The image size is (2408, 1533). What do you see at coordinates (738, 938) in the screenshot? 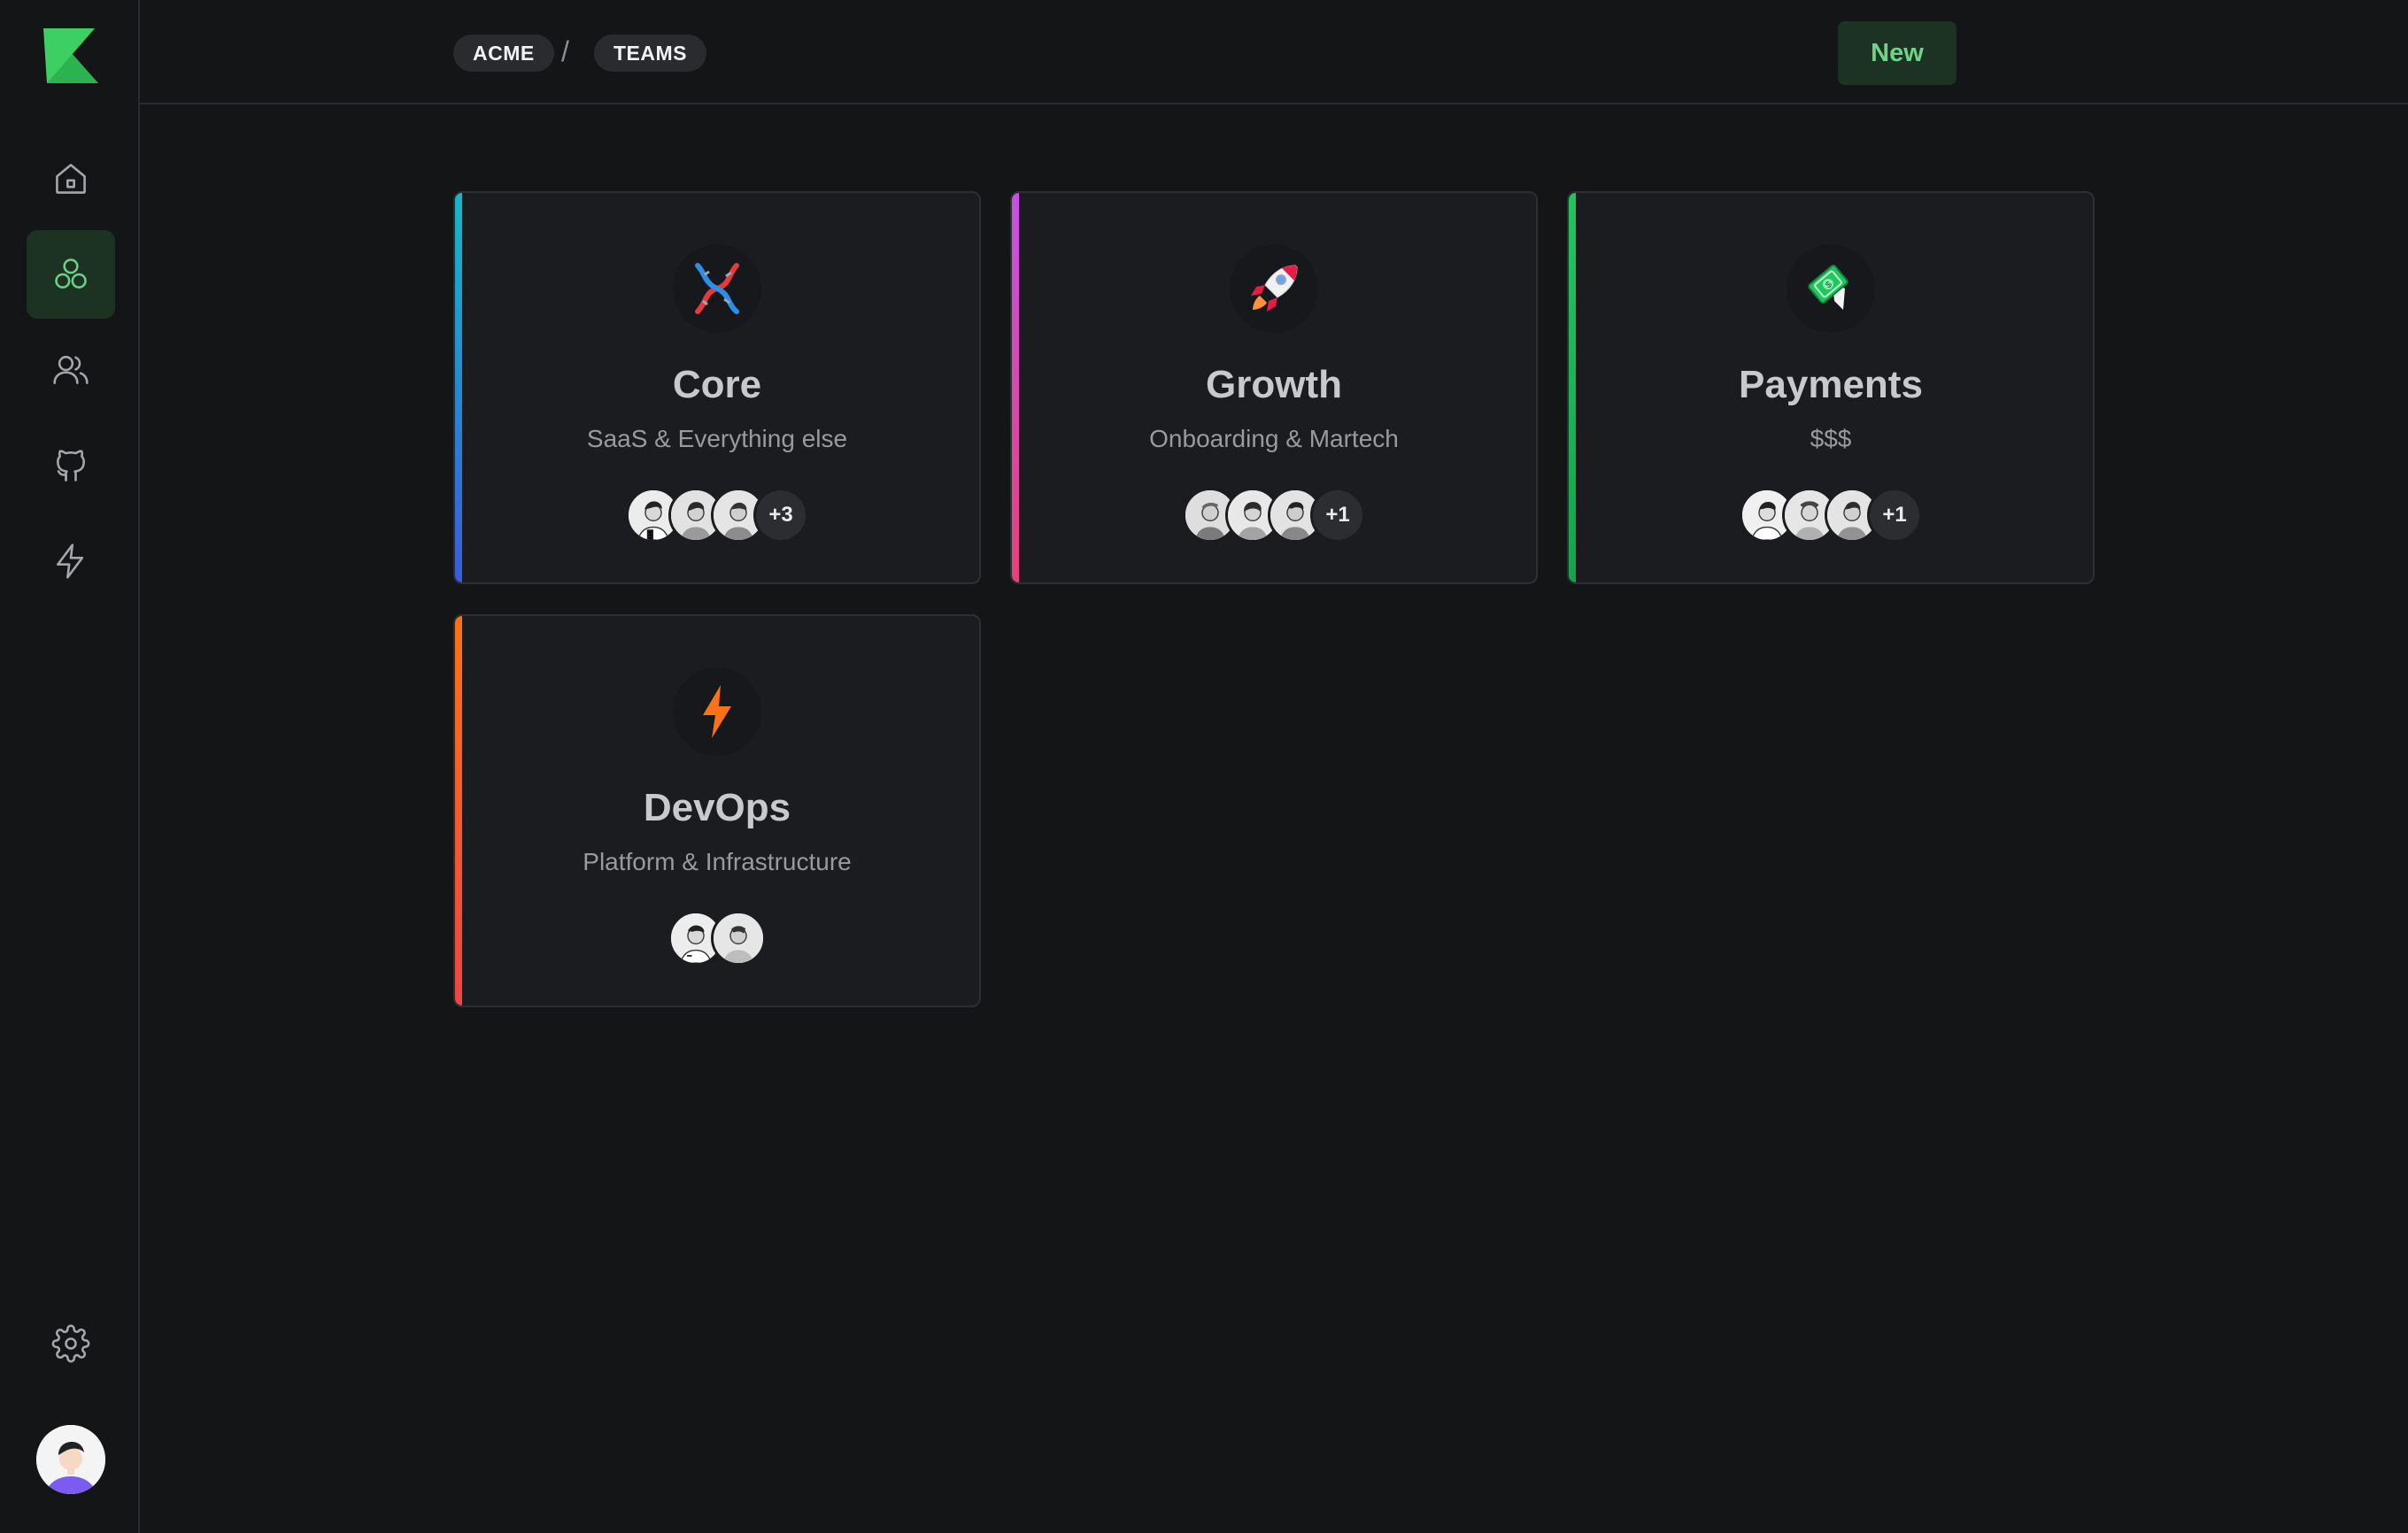
I see `member-avatar` at bounding box center [738, 938].